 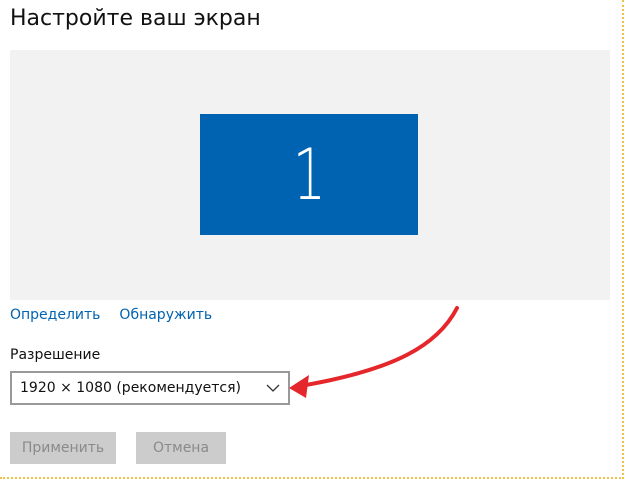 I want to click on cancel-button: Отмена, so click(x=181, y=448).